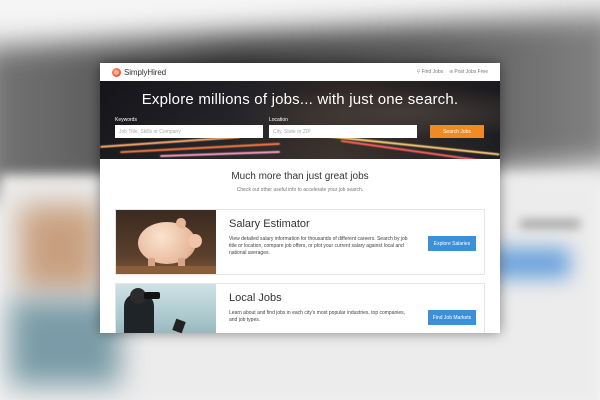  I want to click on location-placeholder: City, State or ZIP, so click(292, 131).